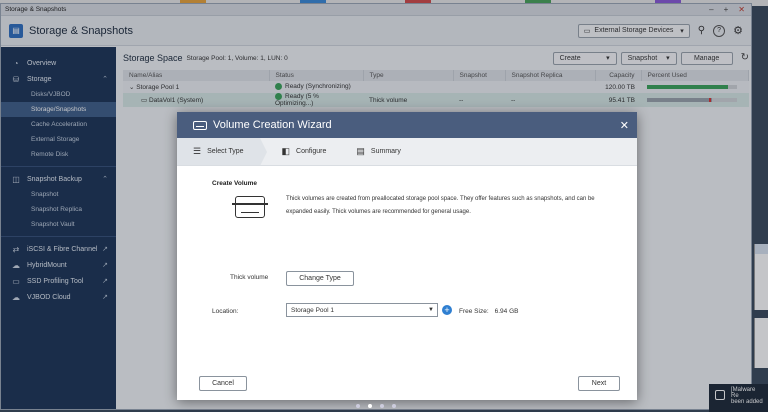 The image size is (768, 412). What do you see at coordinates (376, 406) in the screenshot?
I see `page-indicator` at bounding box center [376, 406].